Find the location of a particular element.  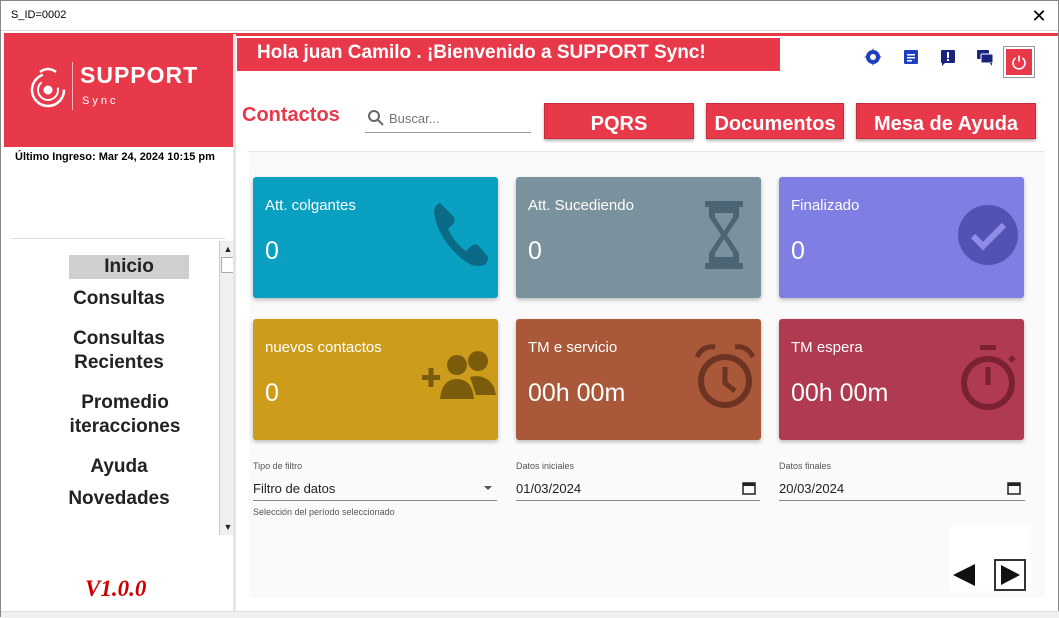

sidebar-logo-area: SUPPORT Sync is located at coordinates (119, 90).